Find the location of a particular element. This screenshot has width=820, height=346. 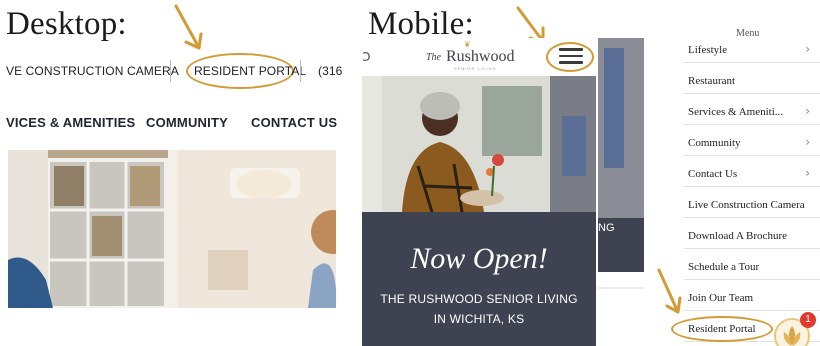

topbar-phone-link: (316 is located at coordinates (330, 71).